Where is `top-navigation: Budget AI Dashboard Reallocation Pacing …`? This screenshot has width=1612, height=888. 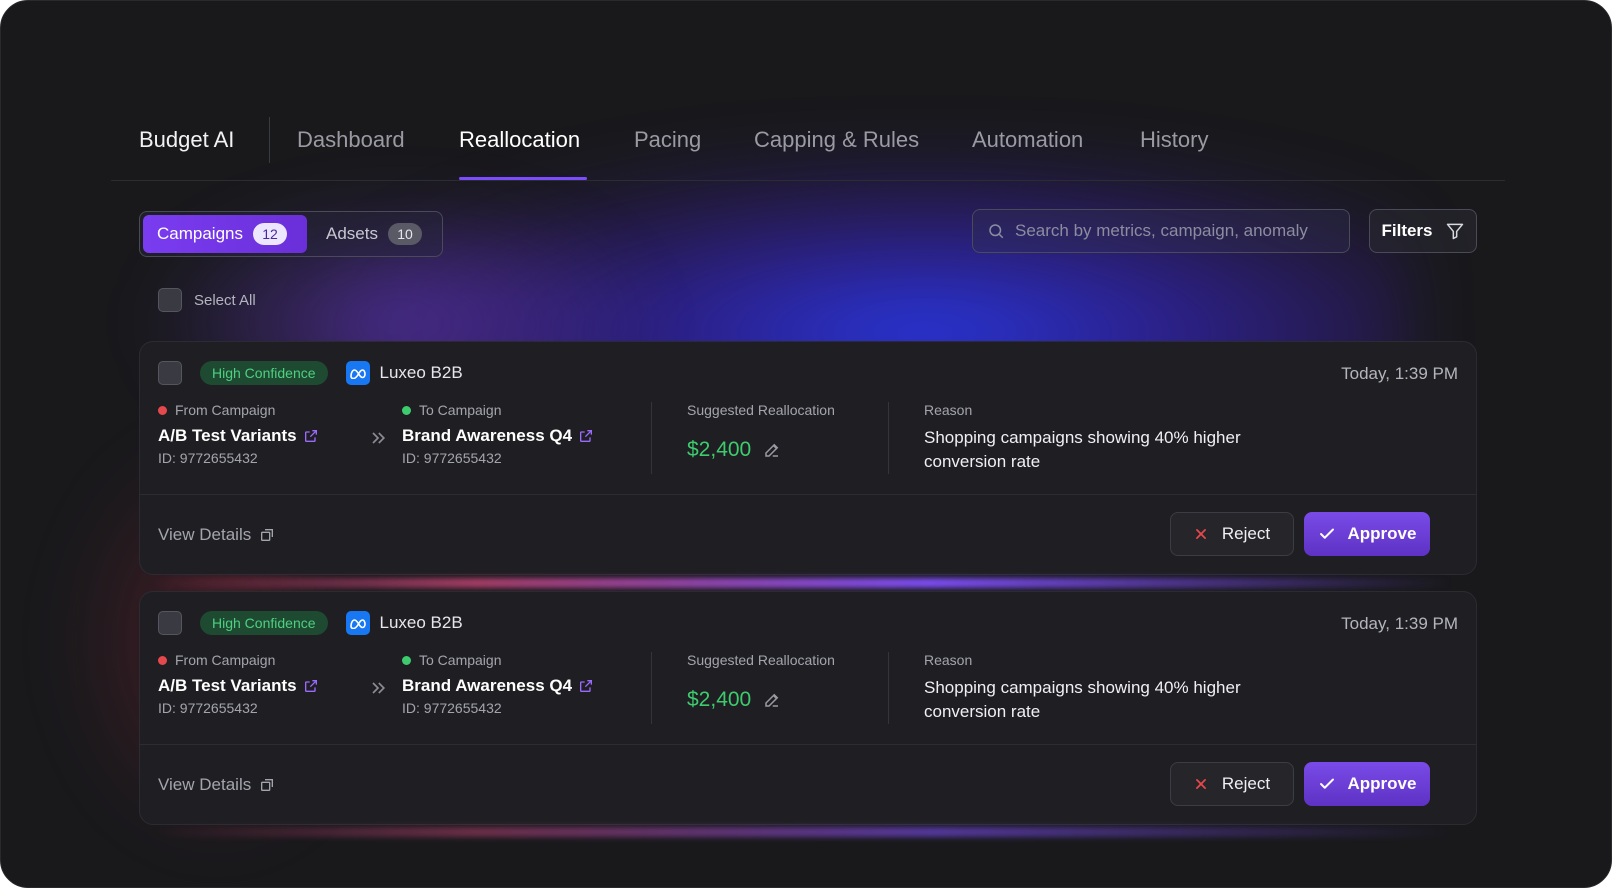
top-navigation: Budget AI Dashboard Reallocation Pacing … is located at coordinates (808, 146).